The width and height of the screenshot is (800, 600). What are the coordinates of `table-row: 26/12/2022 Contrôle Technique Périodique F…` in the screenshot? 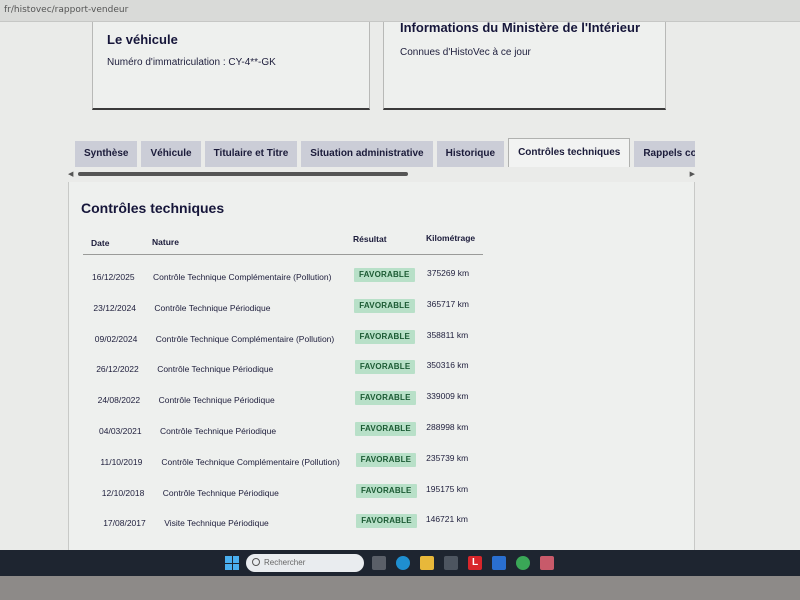 It's located at (279, 371).